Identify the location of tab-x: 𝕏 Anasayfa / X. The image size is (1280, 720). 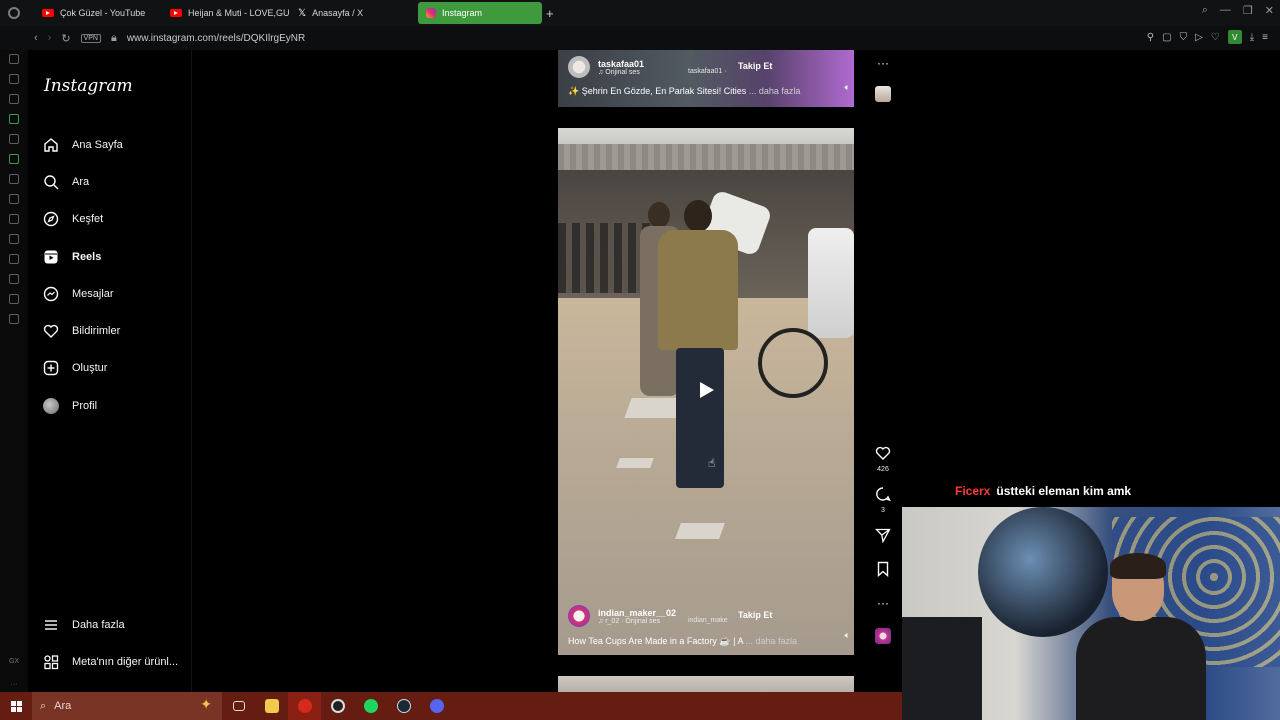
(354, 13).